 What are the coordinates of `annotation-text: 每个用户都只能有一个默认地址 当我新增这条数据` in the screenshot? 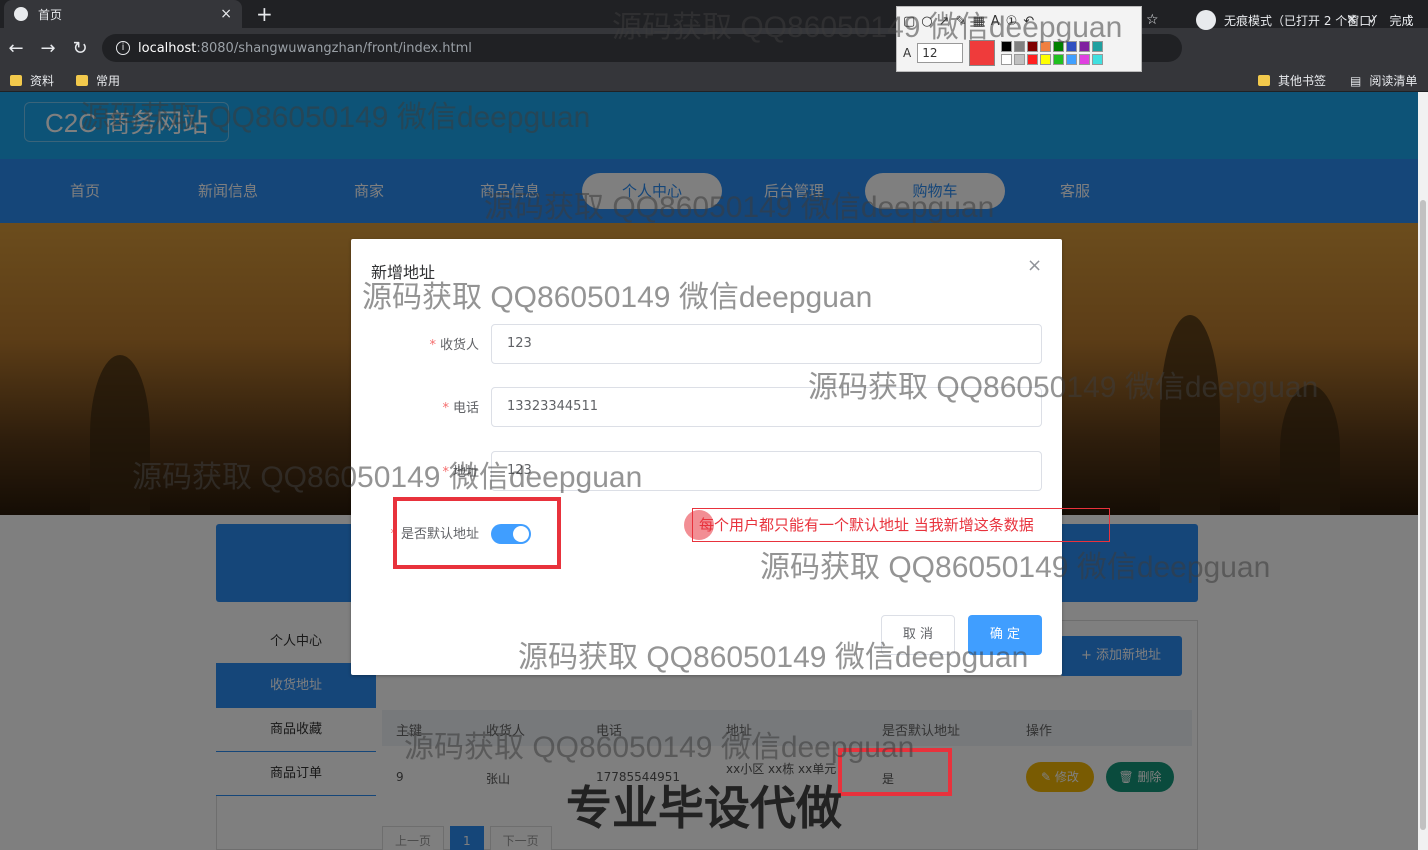 It's located at (901, 525).